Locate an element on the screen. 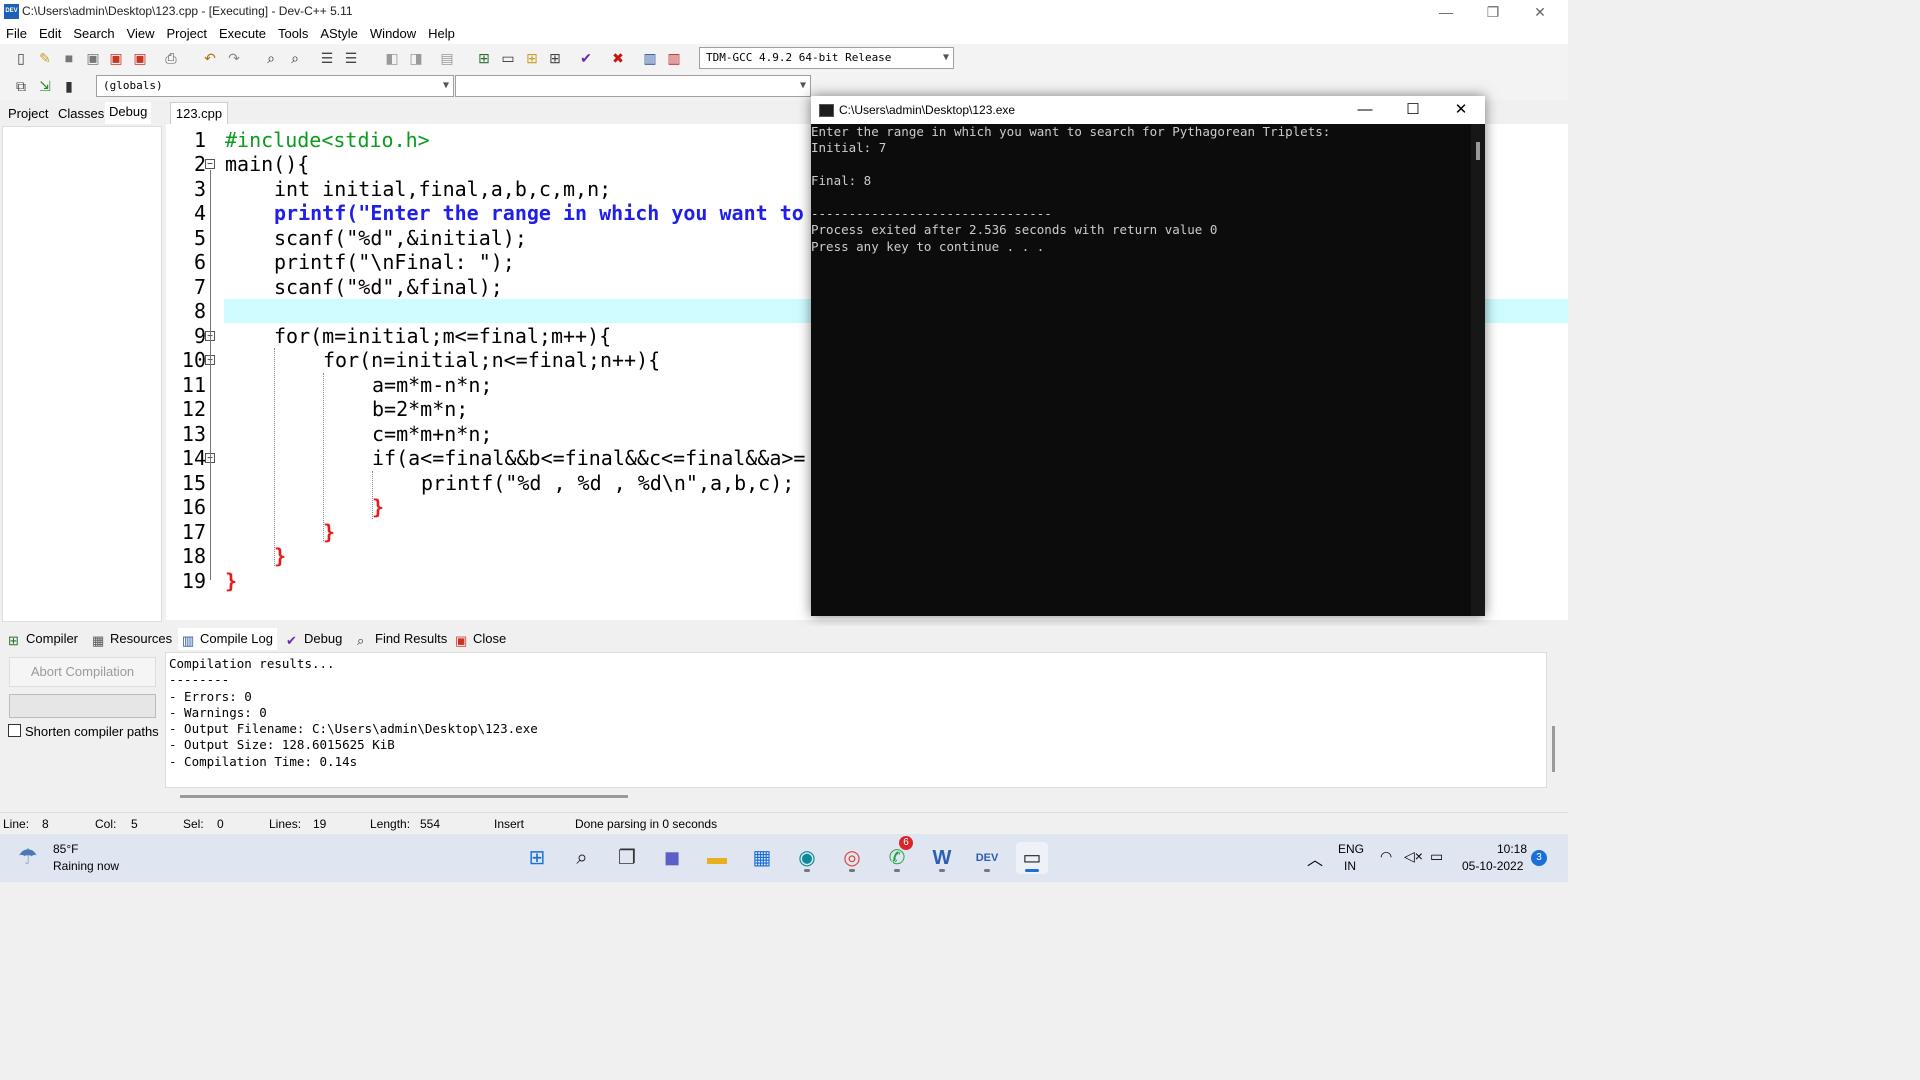  back-icon: ◧ is located at coordinates (392, 58).